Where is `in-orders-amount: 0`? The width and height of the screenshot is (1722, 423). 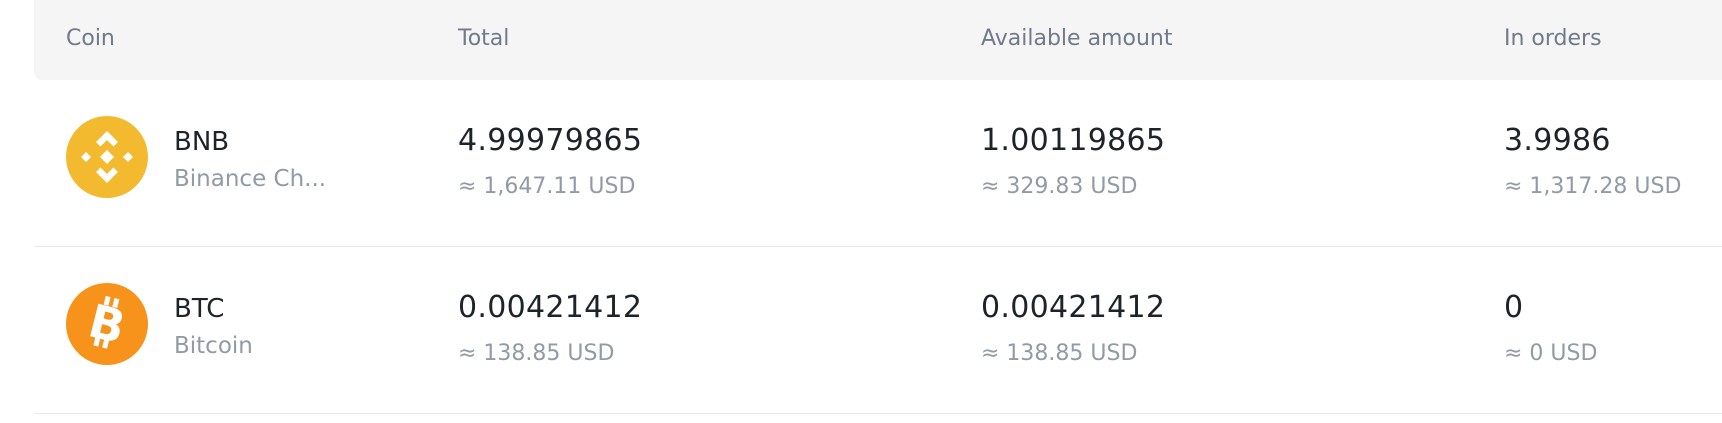 in-orders-amount: 0 is located at coordinates (1514, 307).